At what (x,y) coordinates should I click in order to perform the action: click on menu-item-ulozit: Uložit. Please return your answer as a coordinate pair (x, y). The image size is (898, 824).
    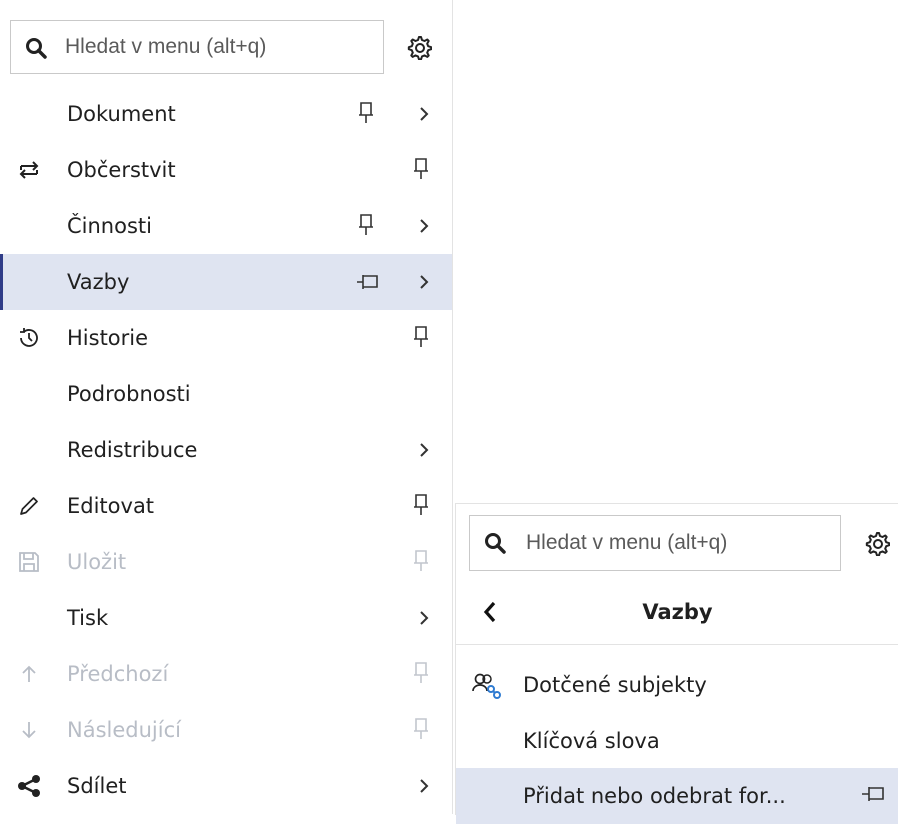
    Looking at the image, I should click on (226, 562).